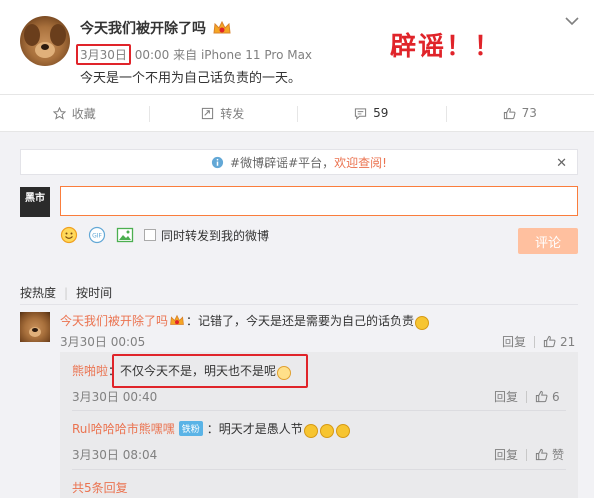 This screenshot has height=498, width=594. What do you see at coordinates (103, 342) in the screenshot?
I see `comment-date: 3月30日 00:05` at bounding box center [103, 342].